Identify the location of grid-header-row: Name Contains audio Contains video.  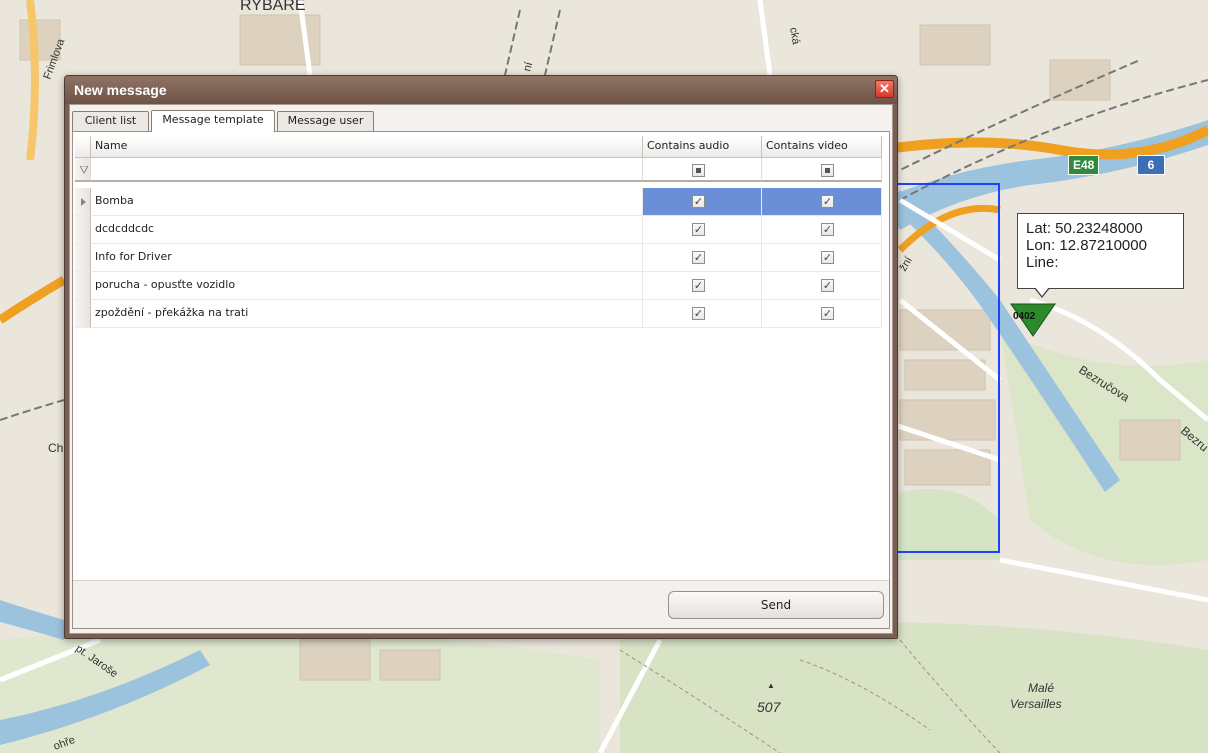
(481, 147).